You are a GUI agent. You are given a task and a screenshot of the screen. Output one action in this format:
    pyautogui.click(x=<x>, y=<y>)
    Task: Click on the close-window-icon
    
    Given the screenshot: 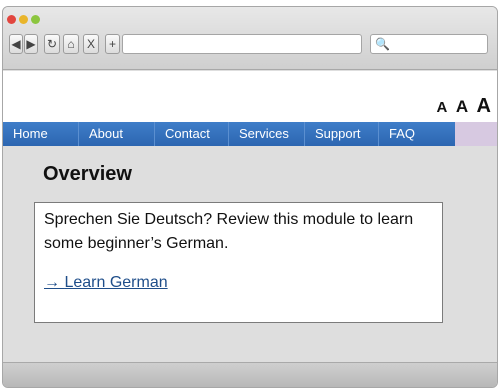 What is the action you would take?
    pyautogui.click(x=11, y=19)
    